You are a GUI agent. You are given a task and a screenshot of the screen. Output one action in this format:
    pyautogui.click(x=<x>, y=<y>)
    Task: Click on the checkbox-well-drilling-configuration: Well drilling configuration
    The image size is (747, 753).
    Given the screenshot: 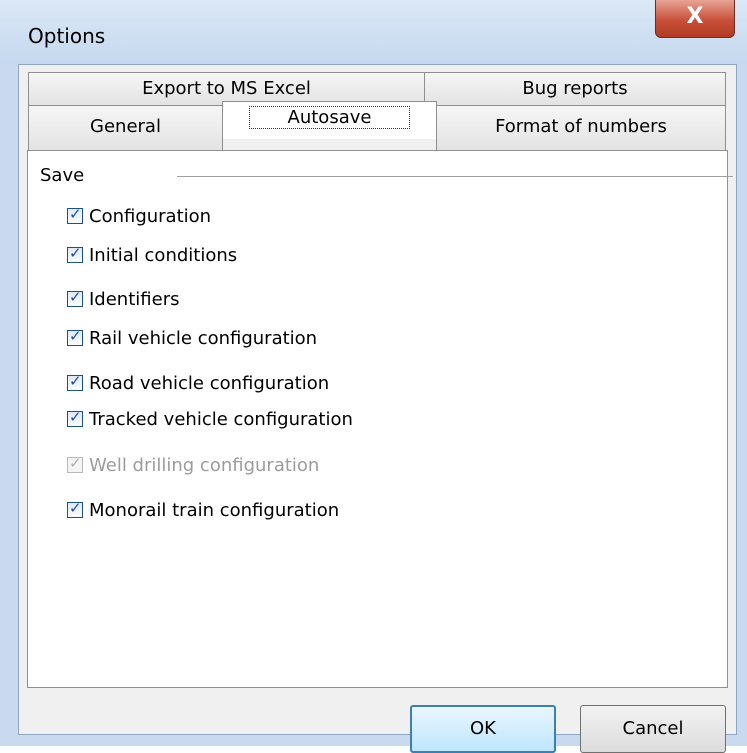 What is the action you would take?
    pyautogui.click(x=193, y=465)
    